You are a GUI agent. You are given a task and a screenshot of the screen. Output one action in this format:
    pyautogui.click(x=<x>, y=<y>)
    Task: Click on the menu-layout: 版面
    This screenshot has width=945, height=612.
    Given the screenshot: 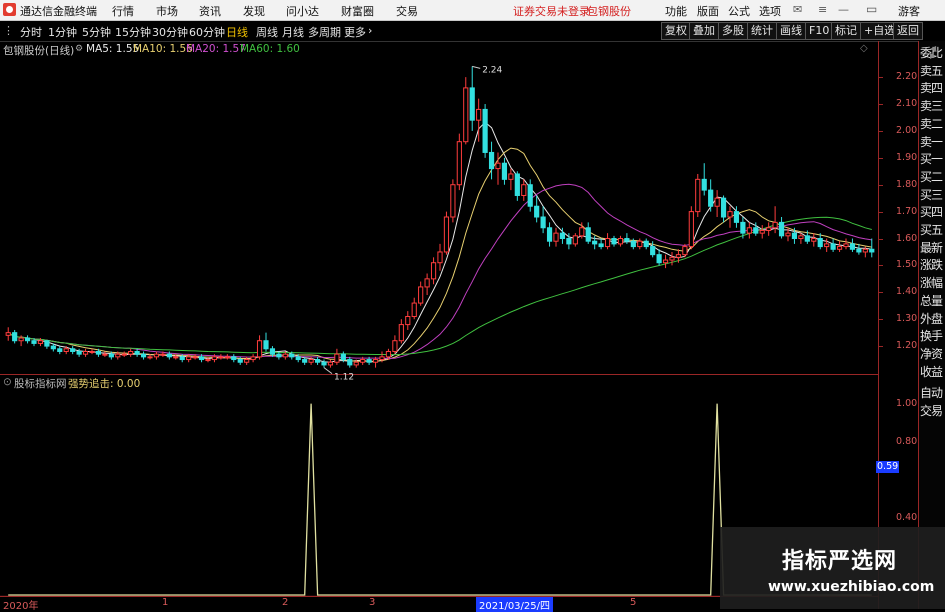 What is the action you would take?
    pyautogui.click(x=708, y=11)
    